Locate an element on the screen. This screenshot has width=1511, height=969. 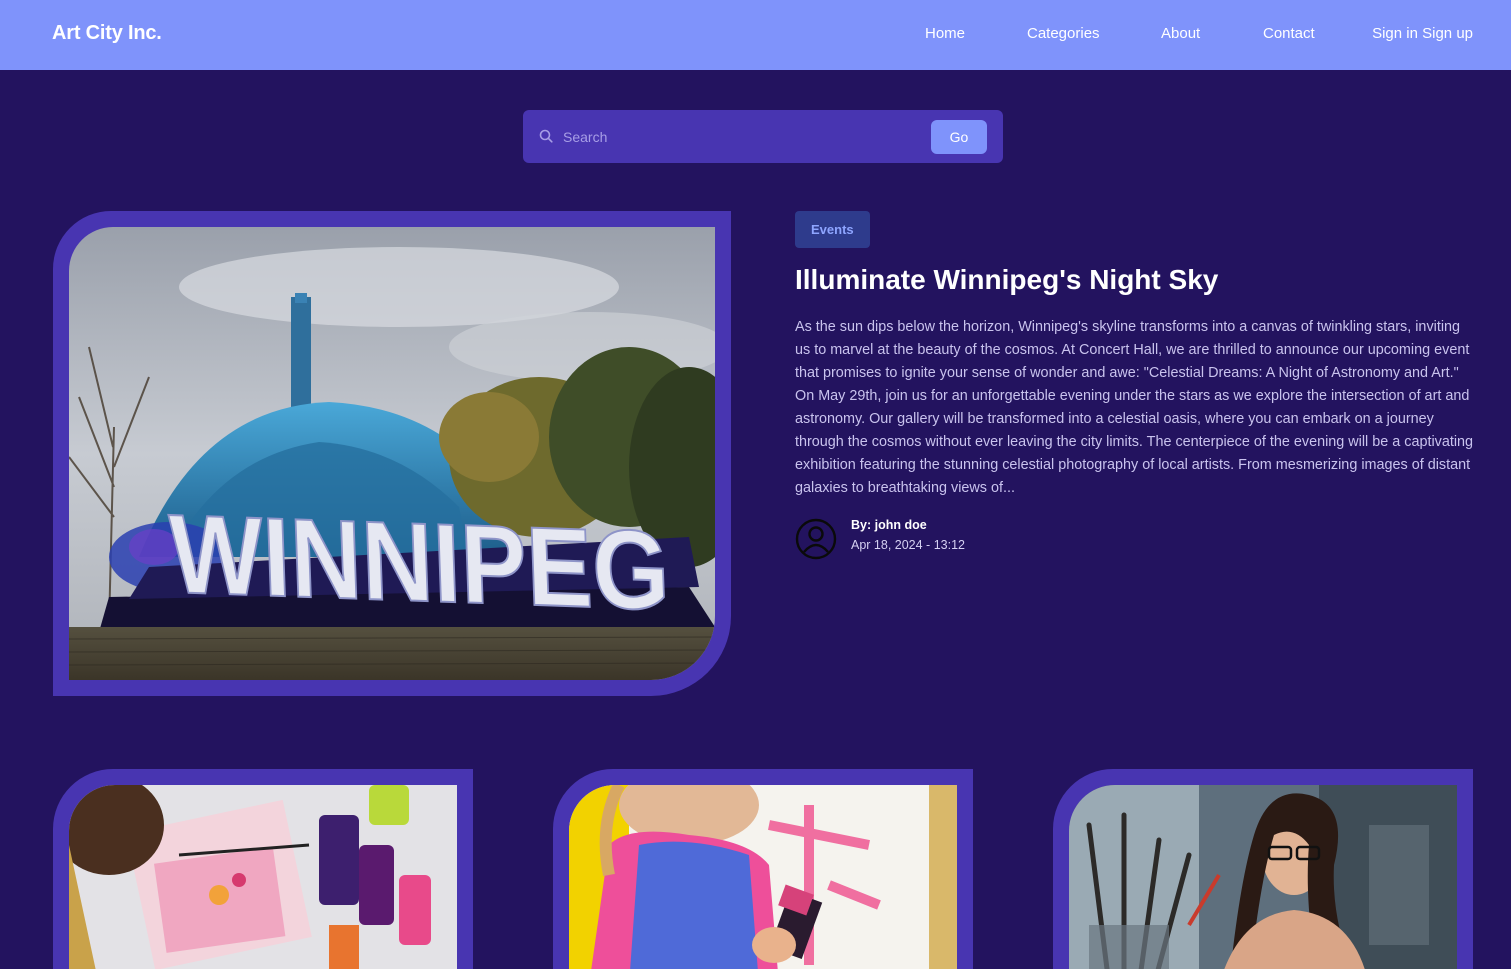
post-card-2-image is located at coordinates (763, 877).